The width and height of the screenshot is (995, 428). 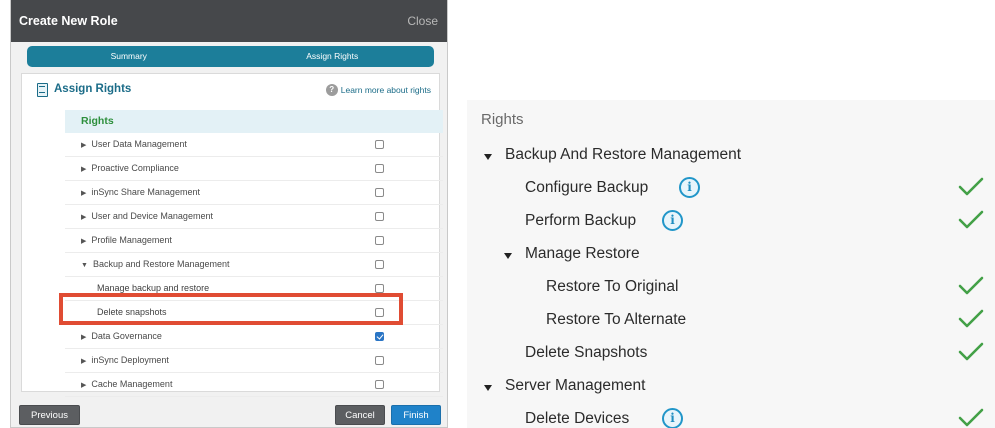 What do you see at coordinates (616, 319) in the screenshot?
I see `rights-view-label: Restore To Alternate` at bounding box center [616, 319].